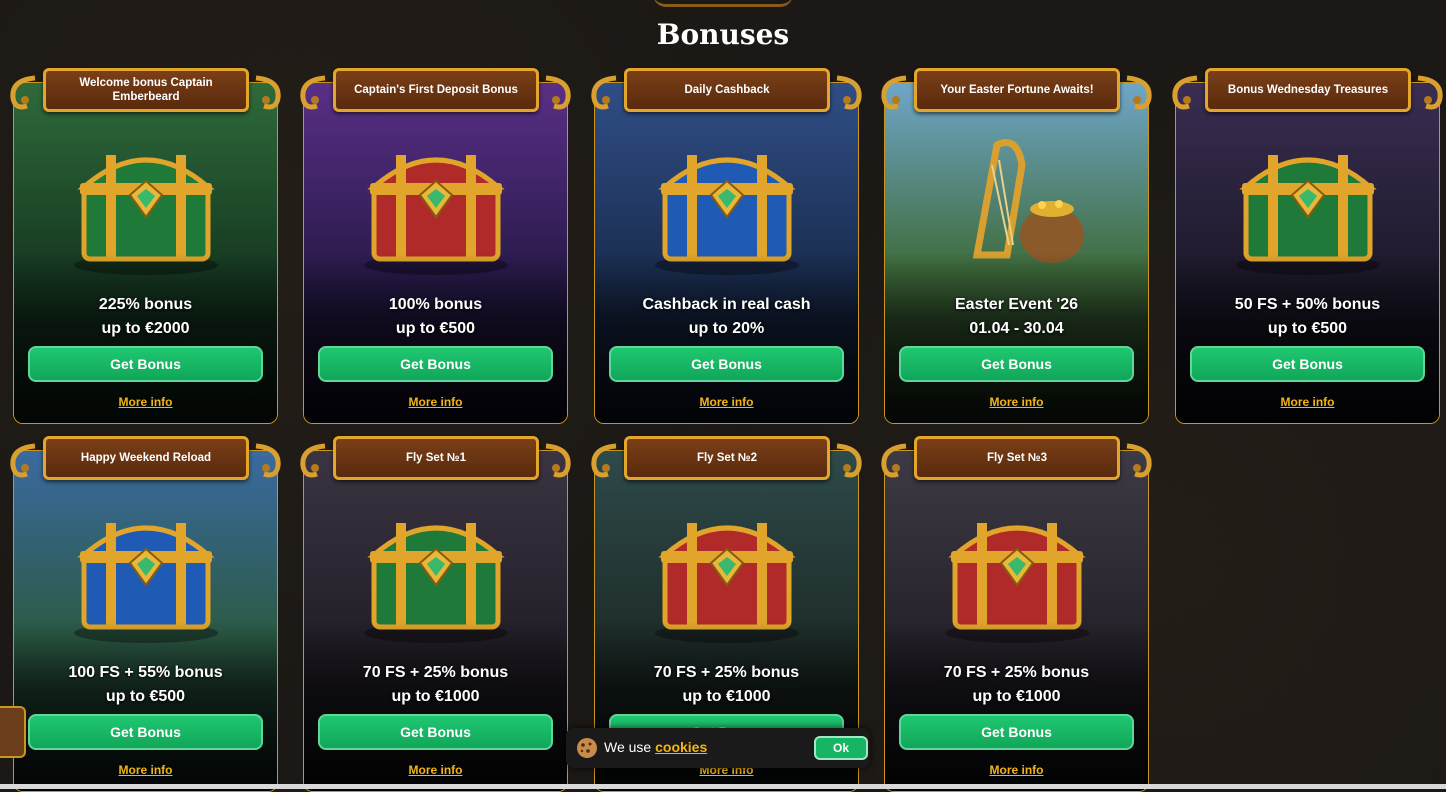 The image size is (1446, 792). Describe the element at coordinates (841, 748) in the screenshot. I see `cookie-ok-button: Ok` at that location.